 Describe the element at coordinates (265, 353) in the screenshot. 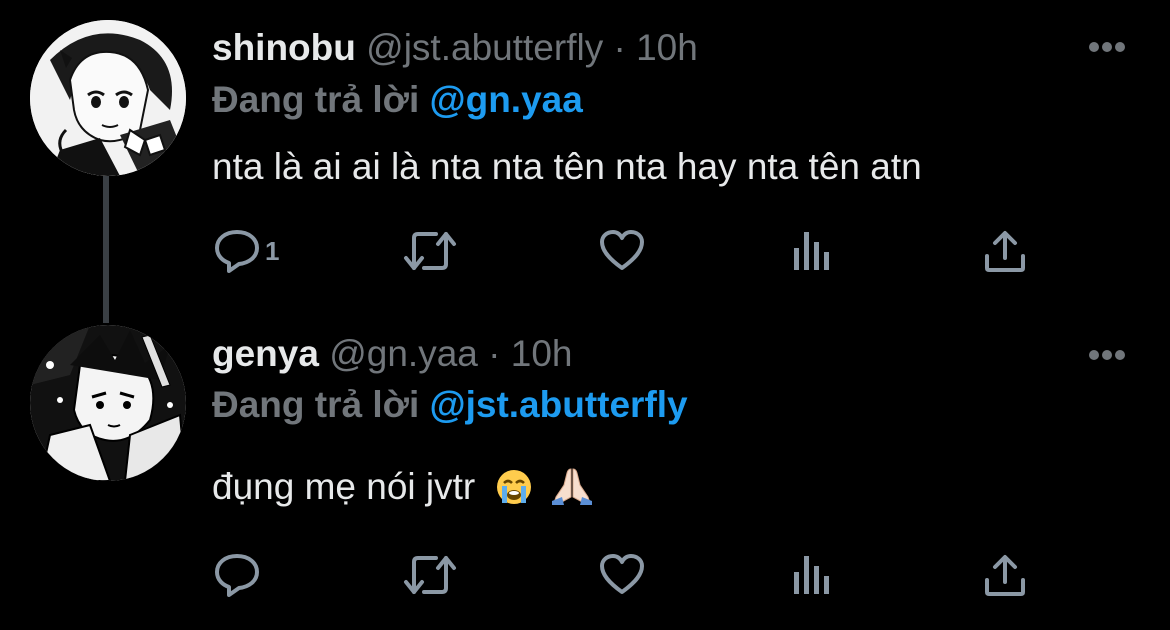

I see `display-name: genya` at that location.